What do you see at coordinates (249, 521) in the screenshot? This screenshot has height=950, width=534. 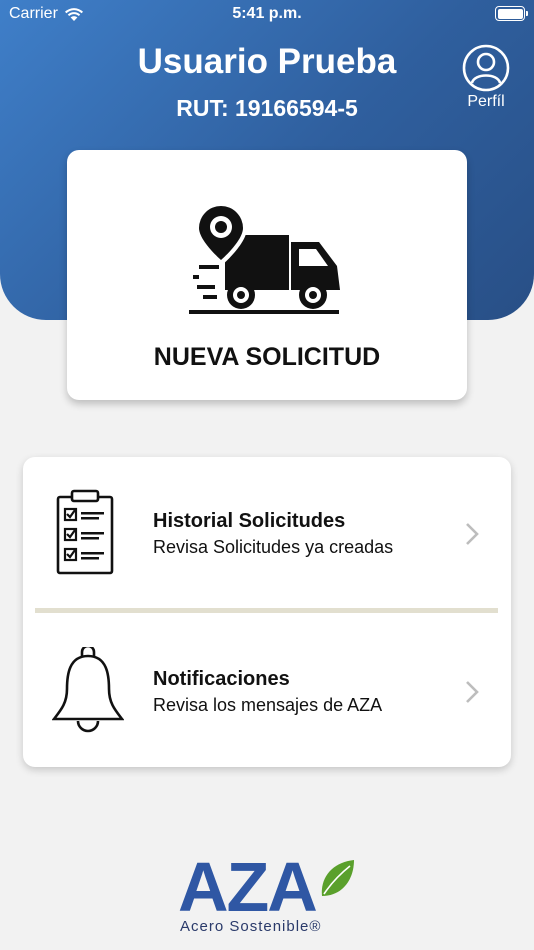 I see `menu-item-title: Historial Solicitudes` at bounding box center [249, 521].